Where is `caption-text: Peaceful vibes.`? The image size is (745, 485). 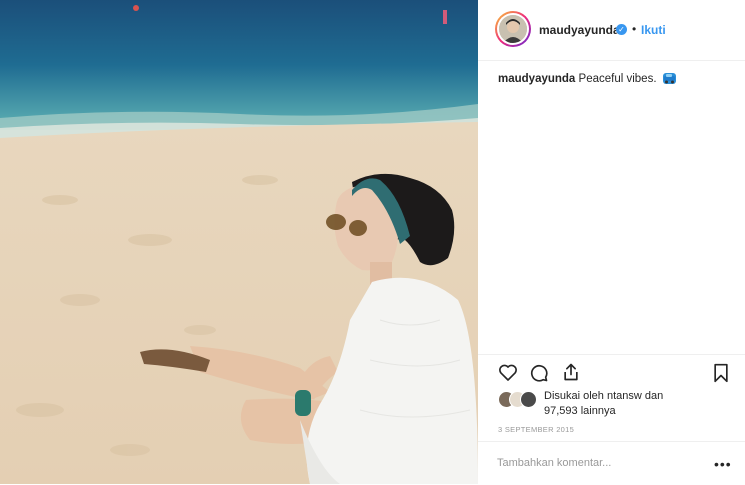 caption-text: Peaceful vibes. is located at coordinates (617, 79).